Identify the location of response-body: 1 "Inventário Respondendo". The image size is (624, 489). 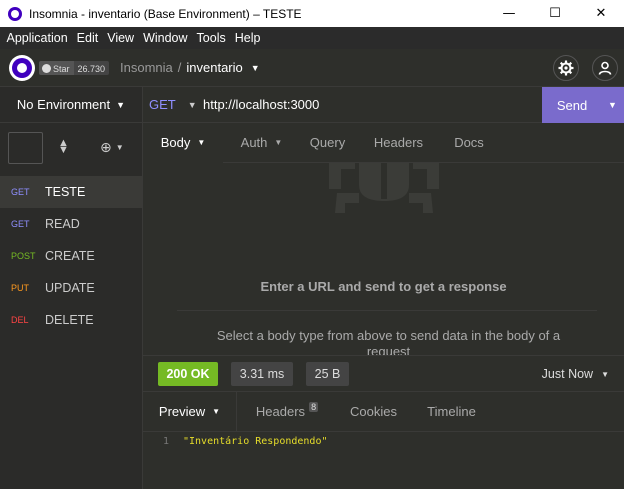
(383, 460).